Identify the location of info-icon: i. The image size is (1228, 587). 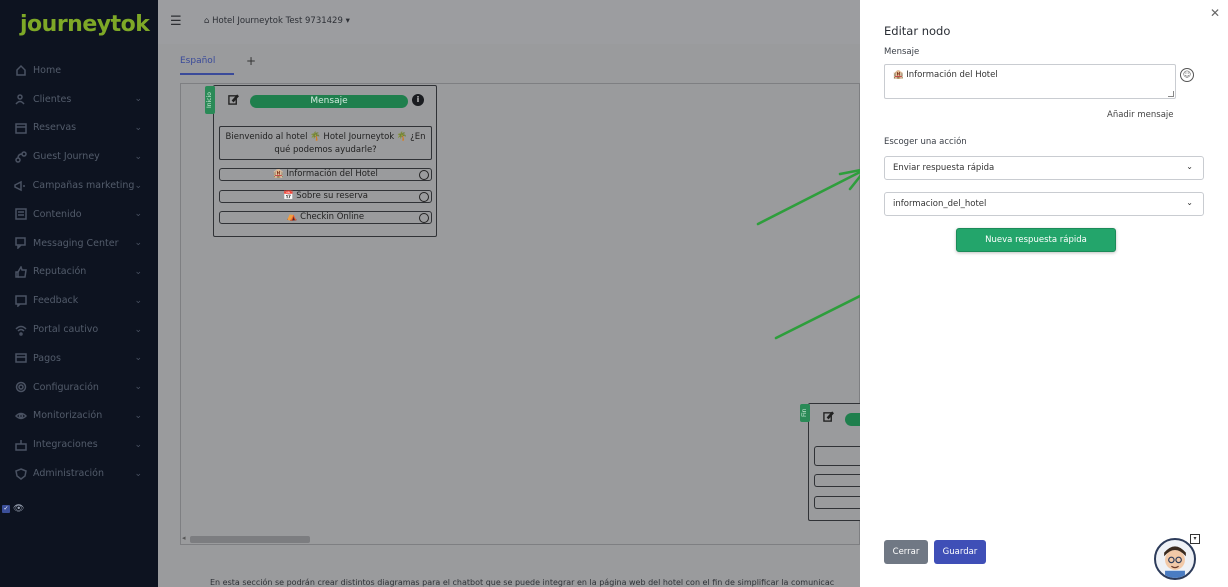
(418, 100).